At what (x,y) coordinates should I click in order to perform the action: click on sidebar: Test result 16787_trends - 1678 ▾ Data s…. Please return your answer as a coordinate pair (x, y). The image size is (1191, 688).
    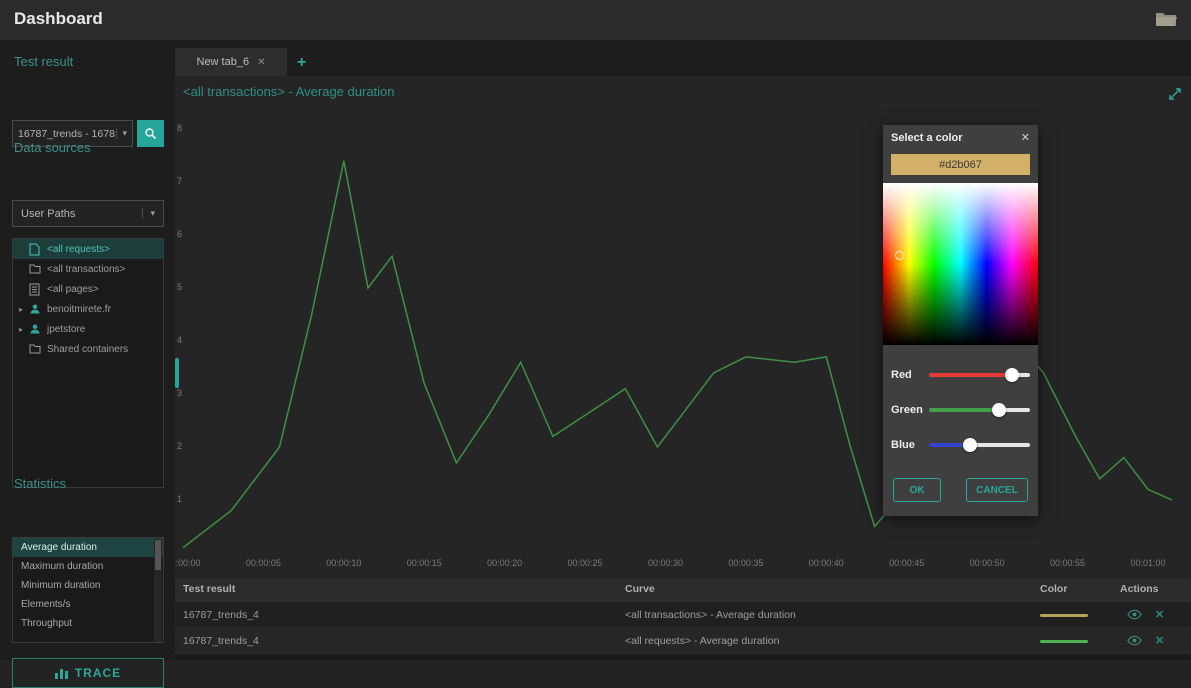
    Looking at the image, I should click on (87, 364).